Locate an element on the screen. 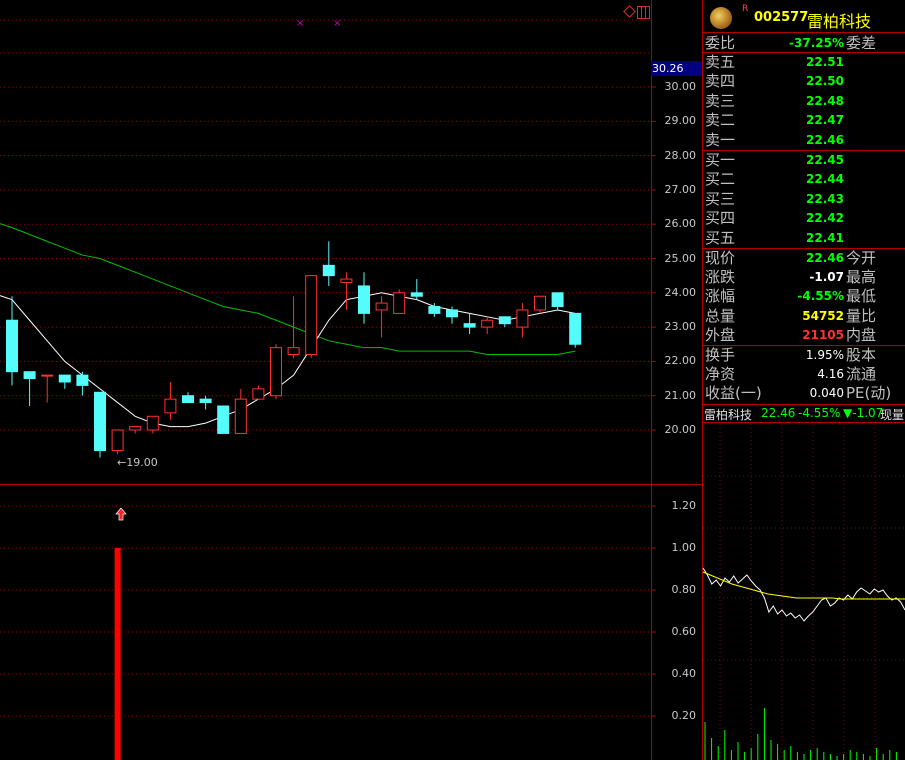 Image resolution: width=905 pixels, height=760 pixels. fundamental-label: 净资 is located at coordinates (720, 374).